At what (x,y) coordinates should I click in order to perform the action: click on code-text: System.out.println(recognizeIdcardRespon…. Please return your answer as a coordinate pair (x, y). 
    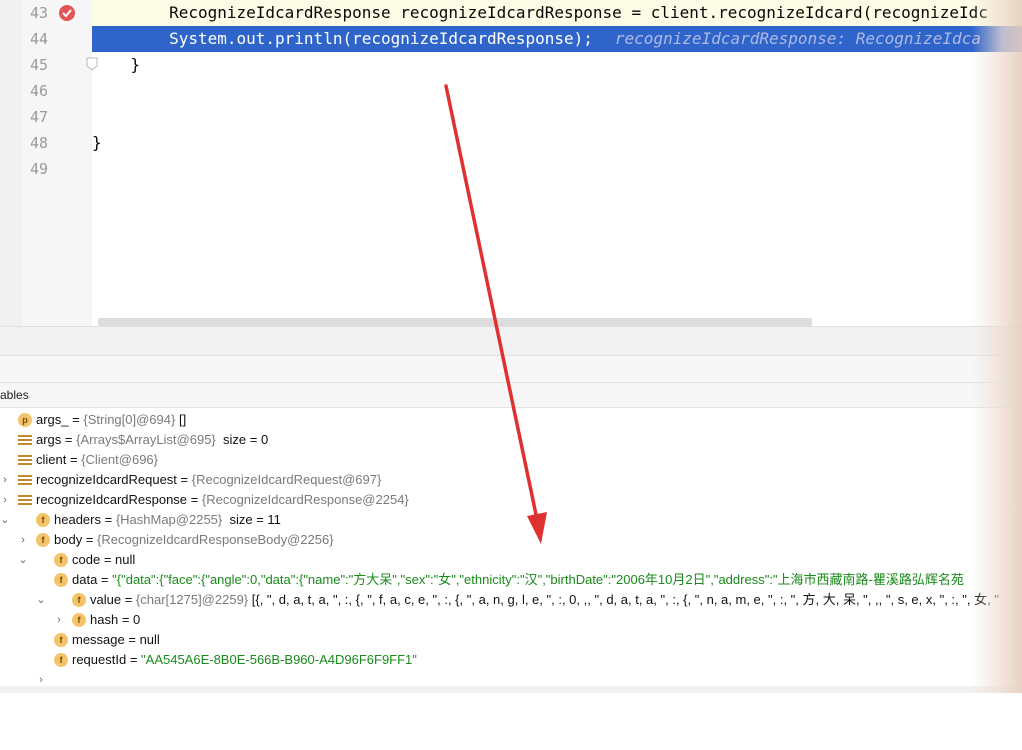
    Looking at the image, I should click on (342, 38).